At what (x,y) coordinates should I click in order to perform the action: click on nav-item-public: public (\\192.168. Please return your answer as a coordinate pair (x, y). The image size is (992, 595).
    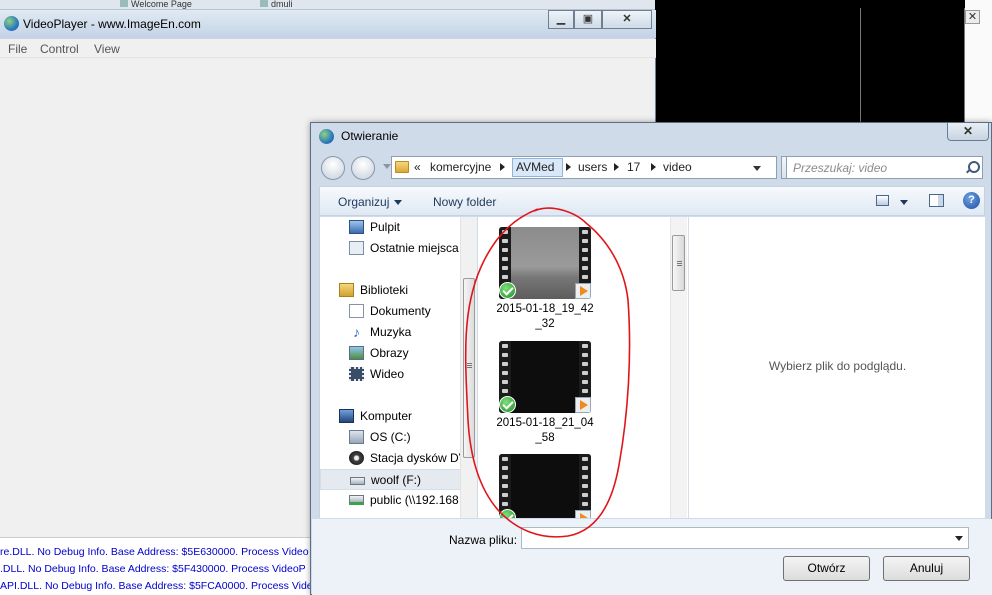
    Looking at the image, I should click on (395, 500).